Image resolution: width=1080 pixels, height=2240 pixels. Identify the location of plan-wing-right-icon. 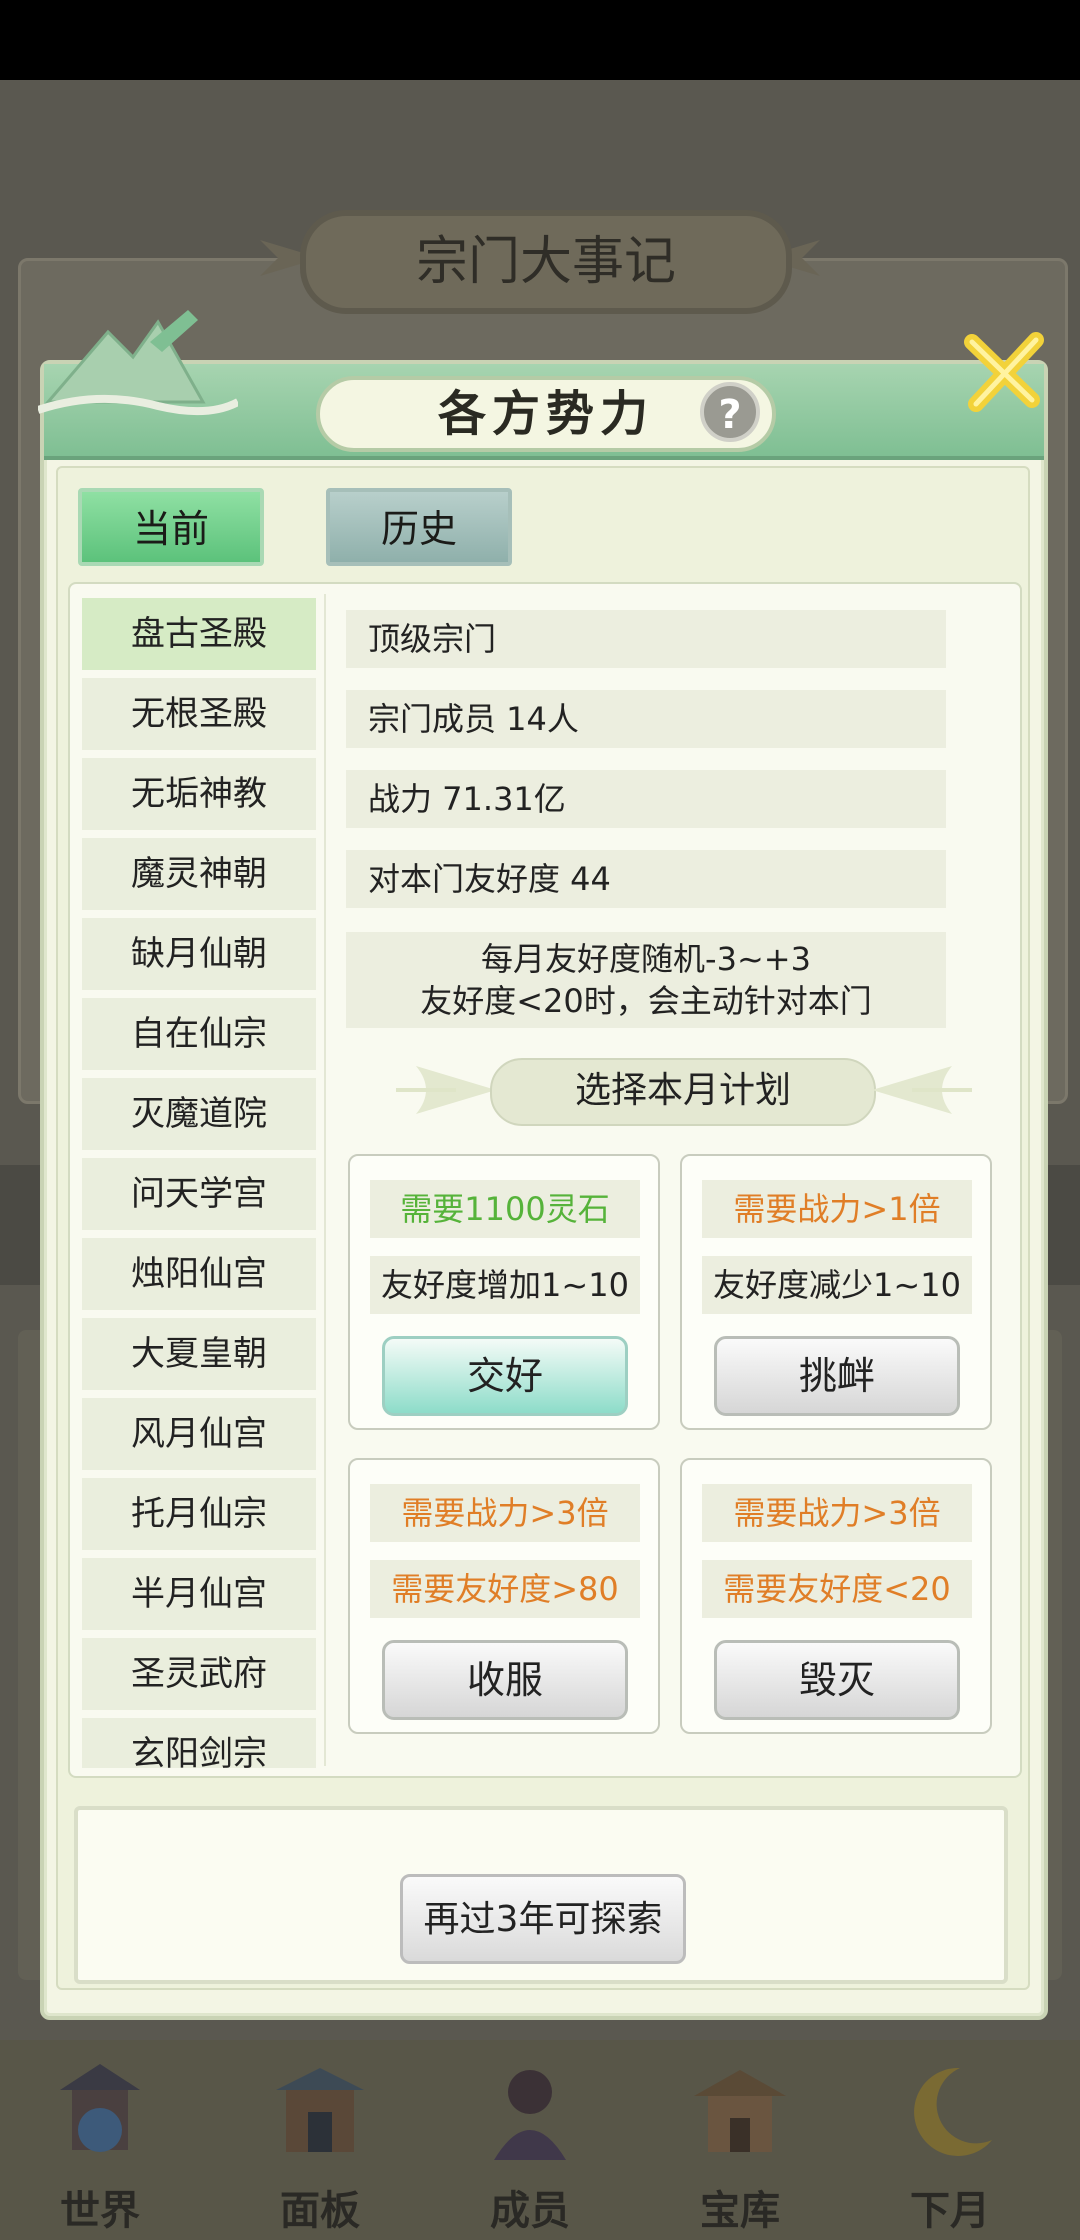
(922, 1090).